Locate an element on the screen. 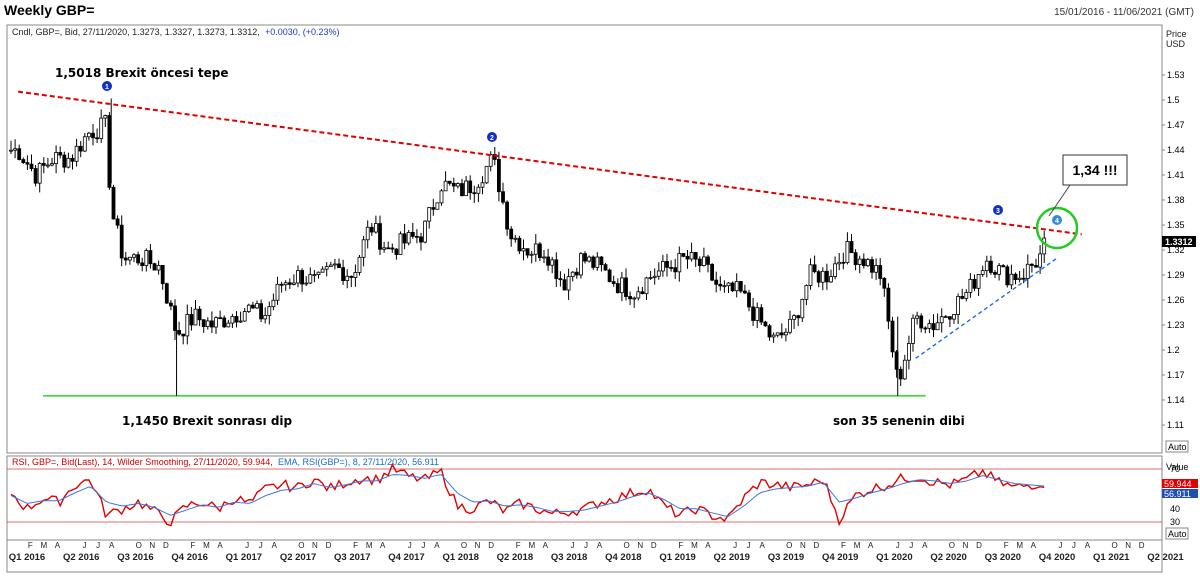 The width and height of the screenshot is (1200, 577). x-axis-label: Q3 2020 is located at coordinates (1003, 557).